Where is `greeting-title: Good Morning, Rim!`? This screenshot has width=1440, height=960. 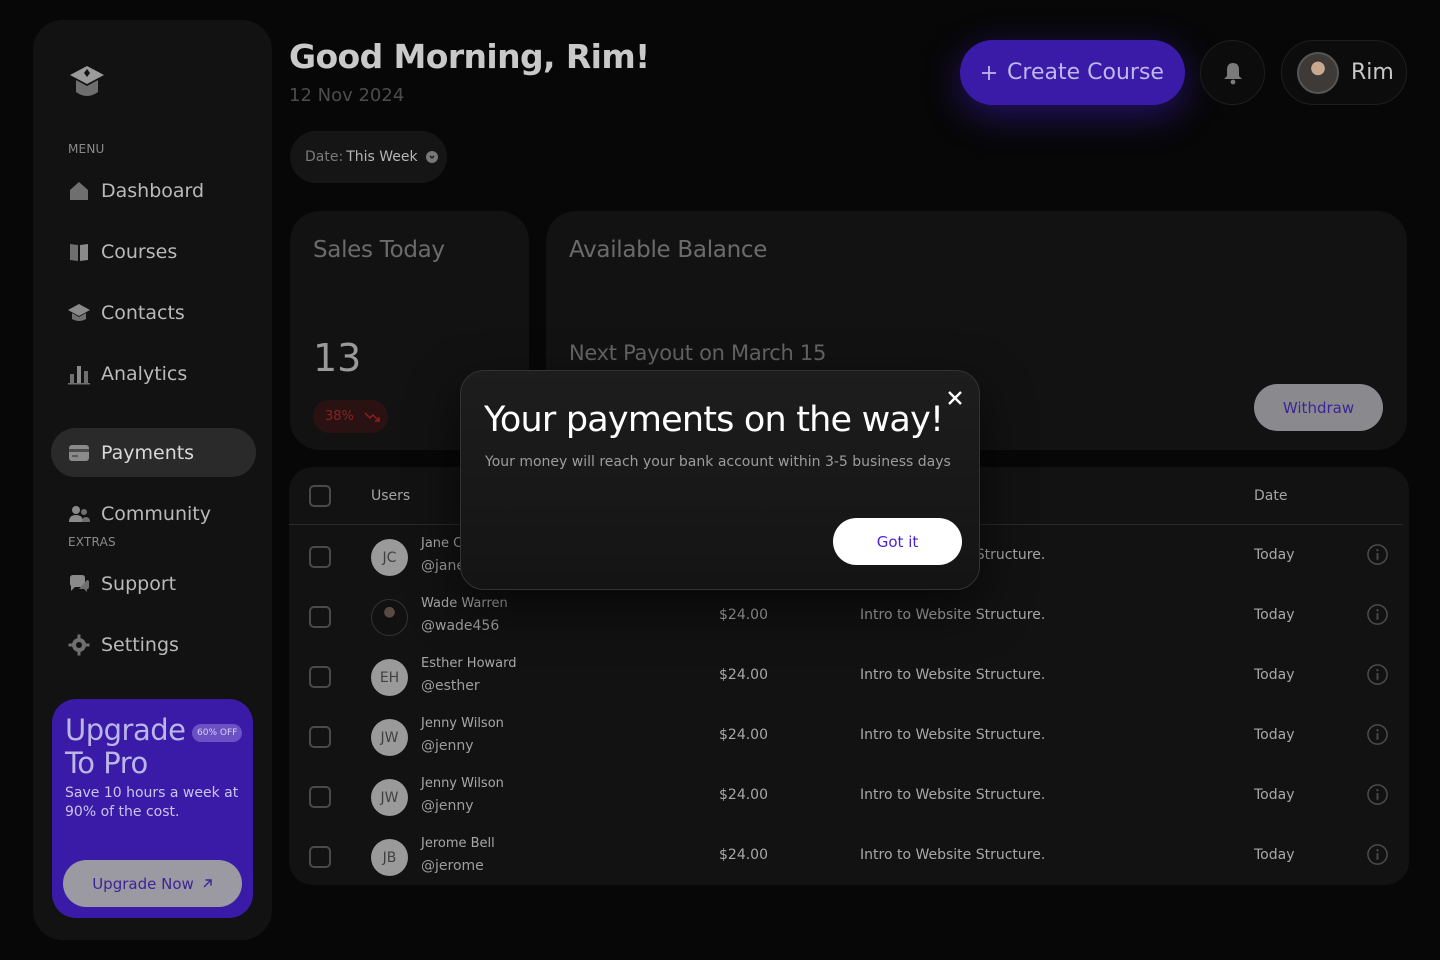
greeting-title: Good Morning, Rim! is located at coordinates (469, 56).